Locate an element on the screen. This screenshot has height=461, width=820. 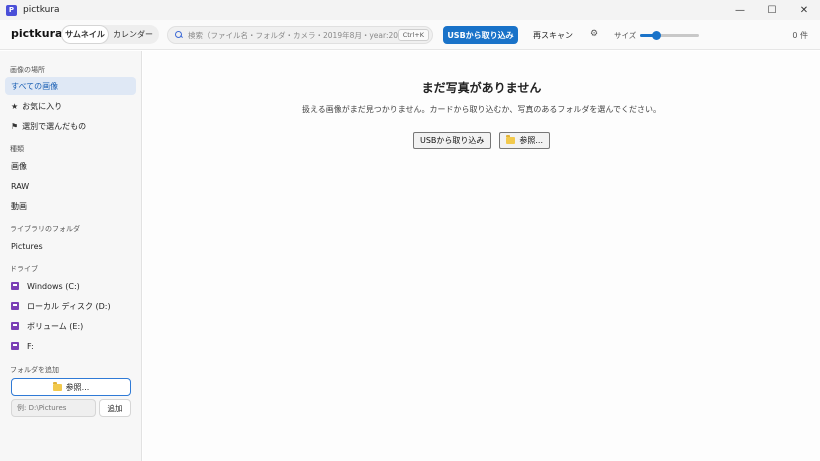
sidebar-item-label: 画像 is located at coordinates (19, 166).